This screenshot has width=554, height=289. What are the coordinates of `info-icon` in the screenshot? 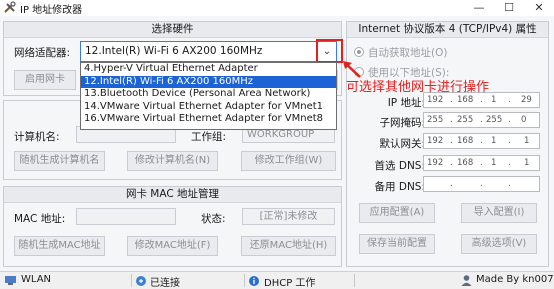 It's located at (254, 281).